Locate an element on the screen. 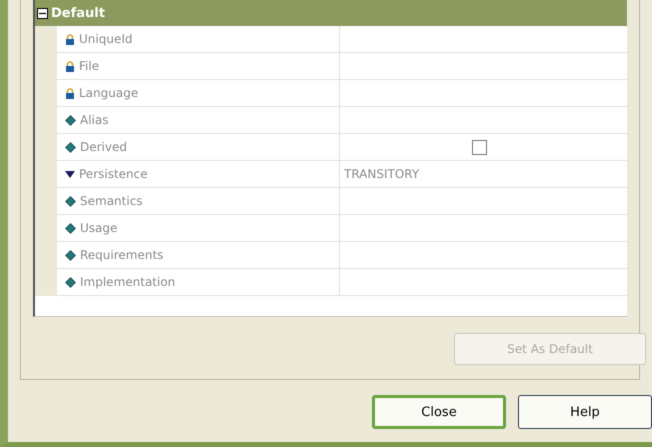 This screenshot has height=447, width=652. property-name-cell: UniqueId is located at coordinates (198, 39).